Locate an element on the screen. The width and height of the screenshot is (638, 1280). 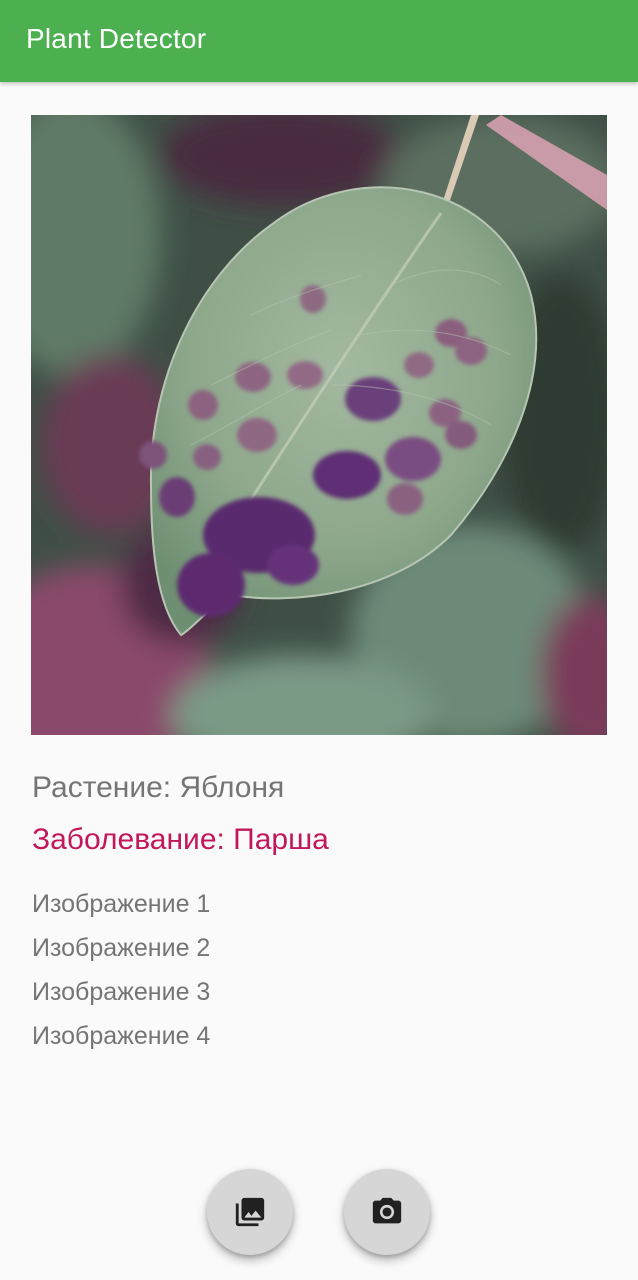
disease-result: Заболевание: Парша is located at coordinates (180, 839).